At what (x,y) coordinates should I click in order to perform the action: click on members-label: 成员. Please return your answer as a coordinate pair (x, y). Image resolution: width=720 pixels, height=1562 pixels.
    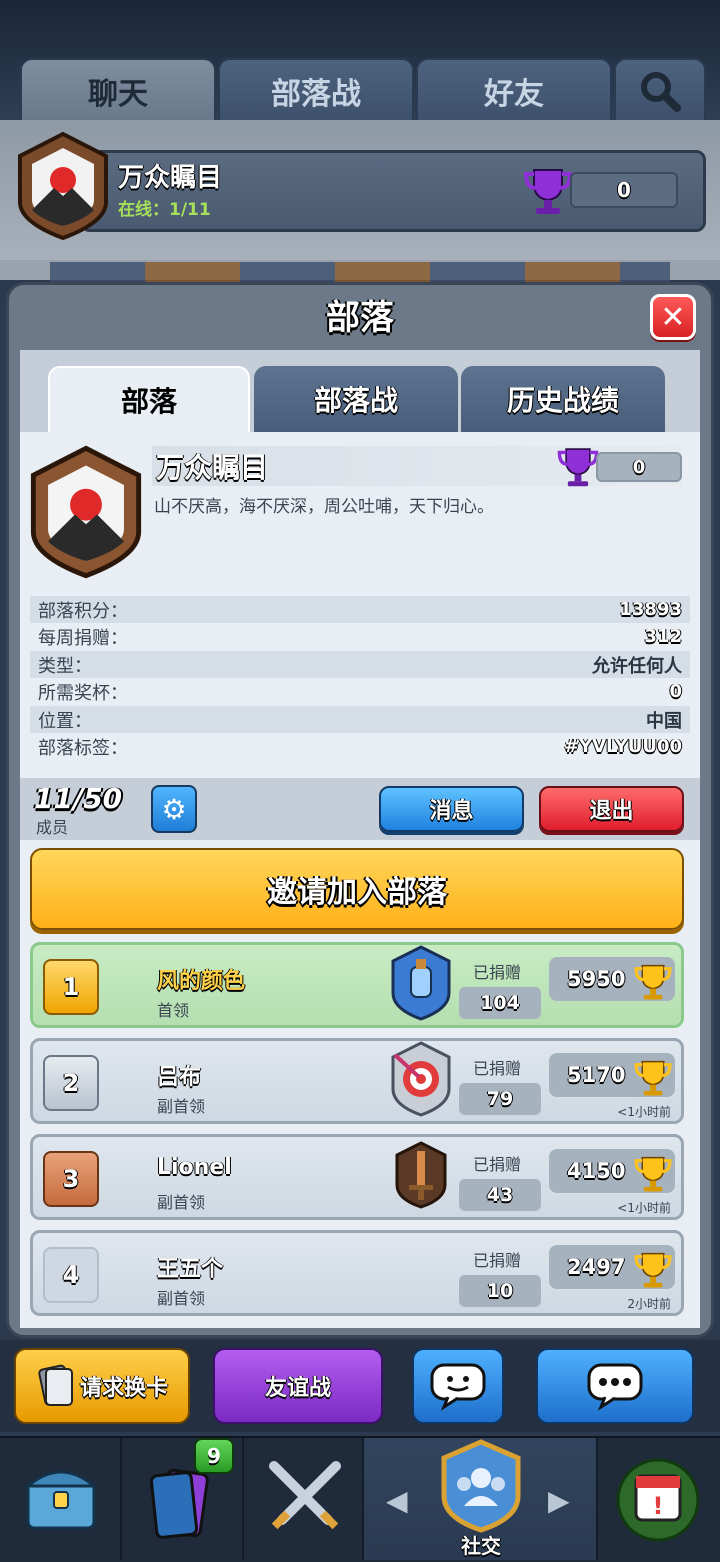
    Looking at the image, I should click on (52, 827).